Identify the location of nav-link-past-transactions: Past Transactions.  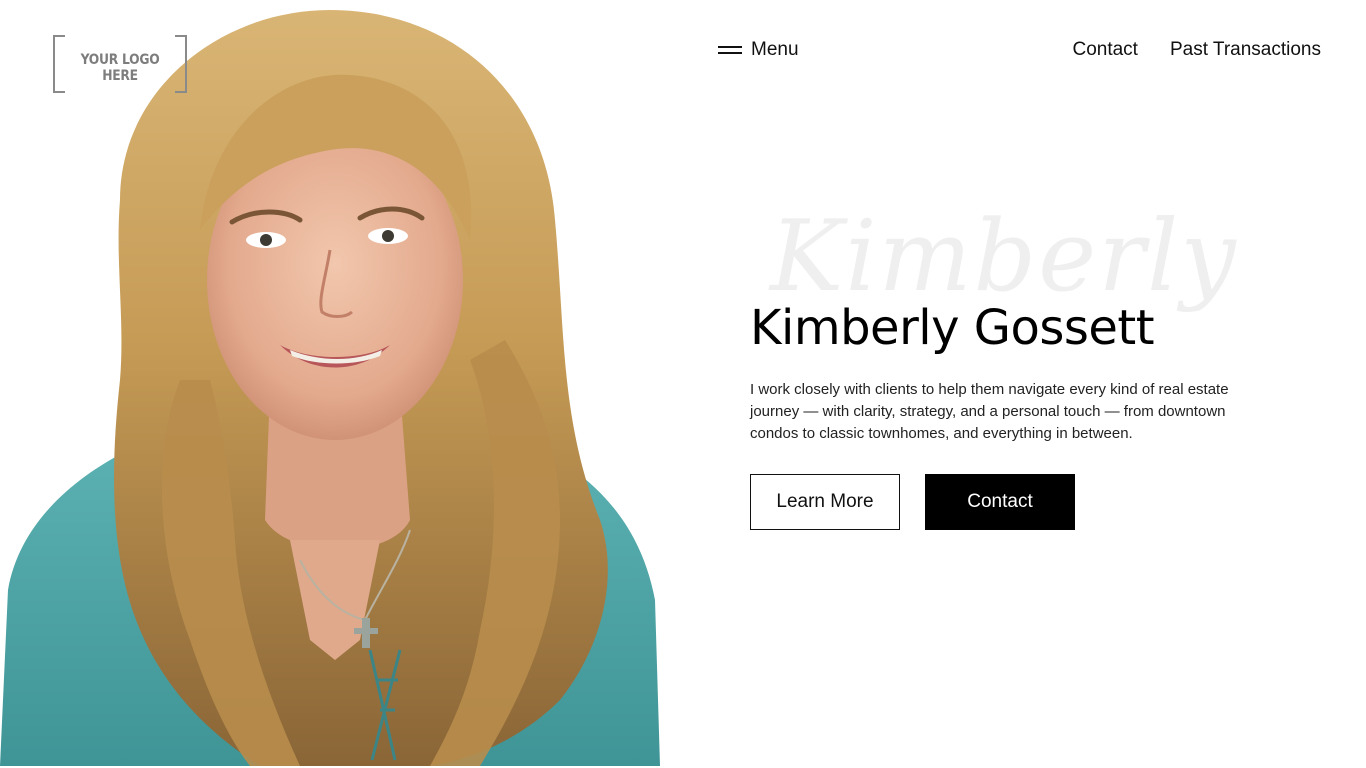
(1245, 50).